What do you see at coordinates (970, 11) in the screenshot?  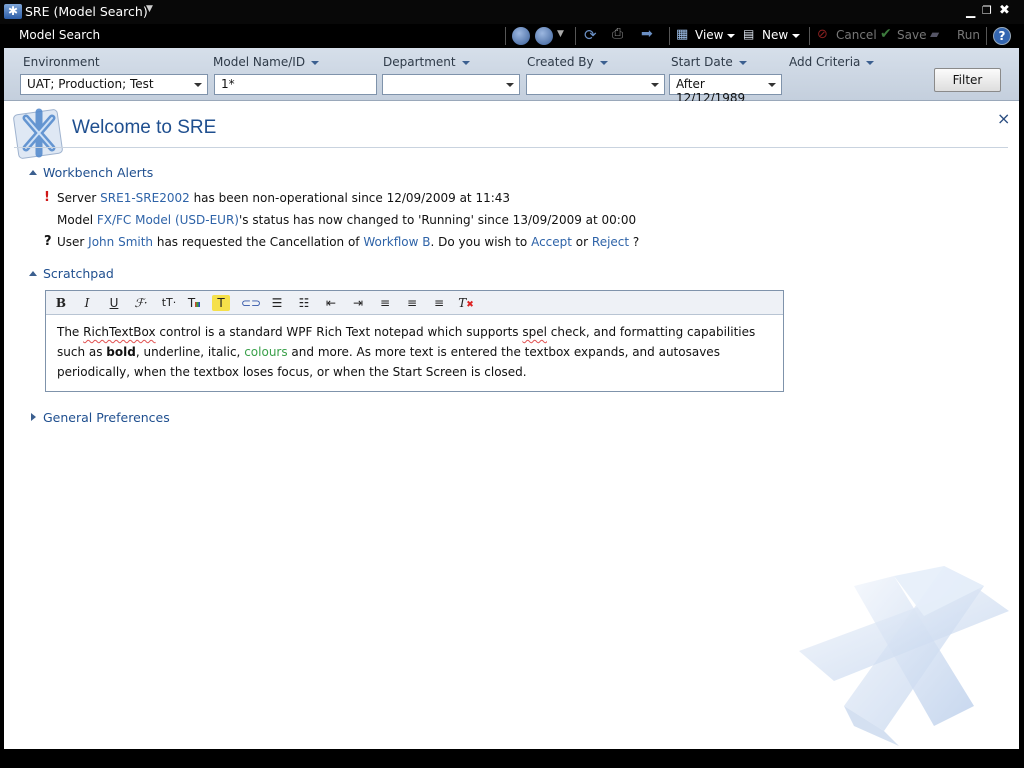 I see `minimize-icon: ▁` at bounding box center [970, 11].